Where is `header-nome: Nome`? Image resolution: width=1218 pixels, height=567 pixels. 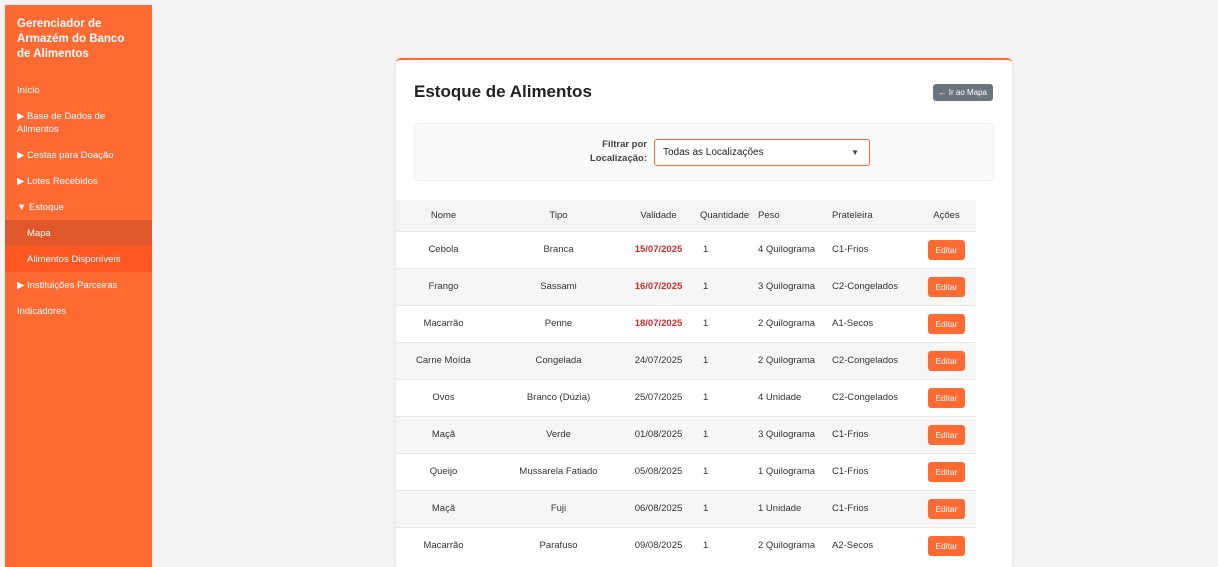 header-nome: Nome is located at coordinates (443, 215).